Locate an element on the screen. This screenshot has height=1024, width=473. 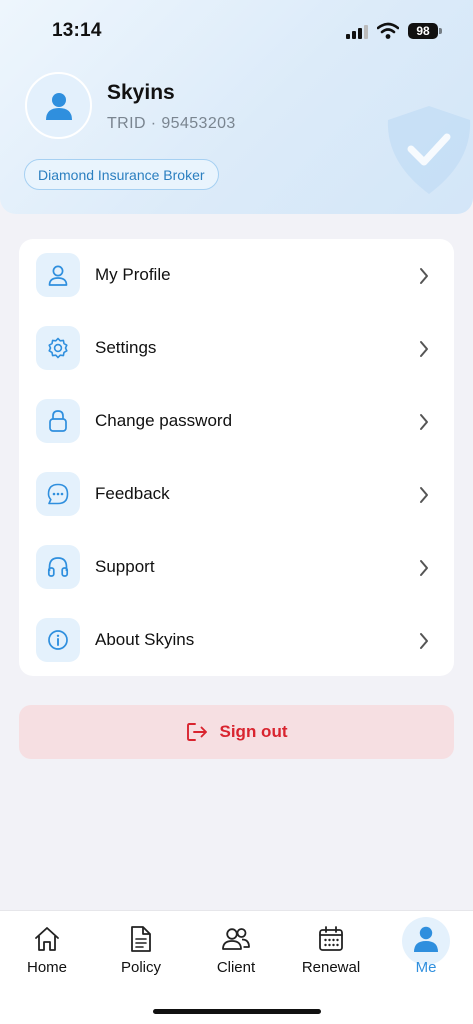
lock-icon is located at coordinates (58, 421).